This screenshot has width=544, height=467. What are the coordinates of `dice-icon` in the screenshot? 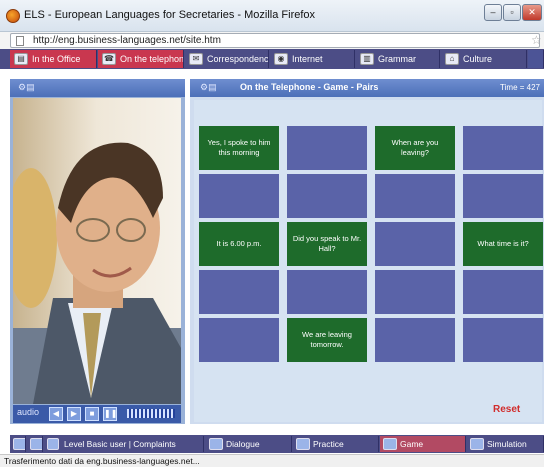 It's located at (390, 444).